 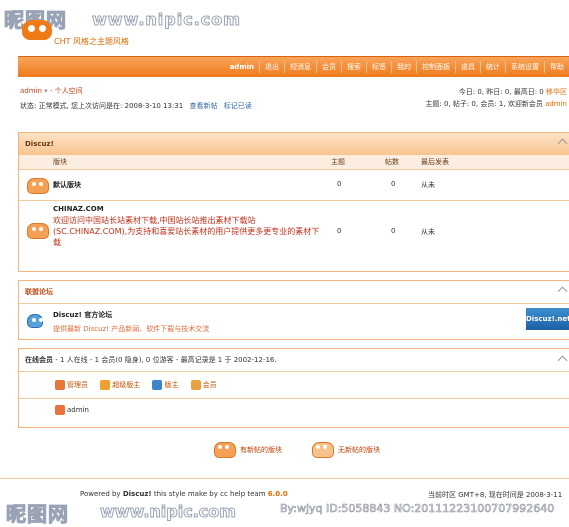 I want to click on forum-name-link: CHINAZ.COM, so click(x=78, y=209).